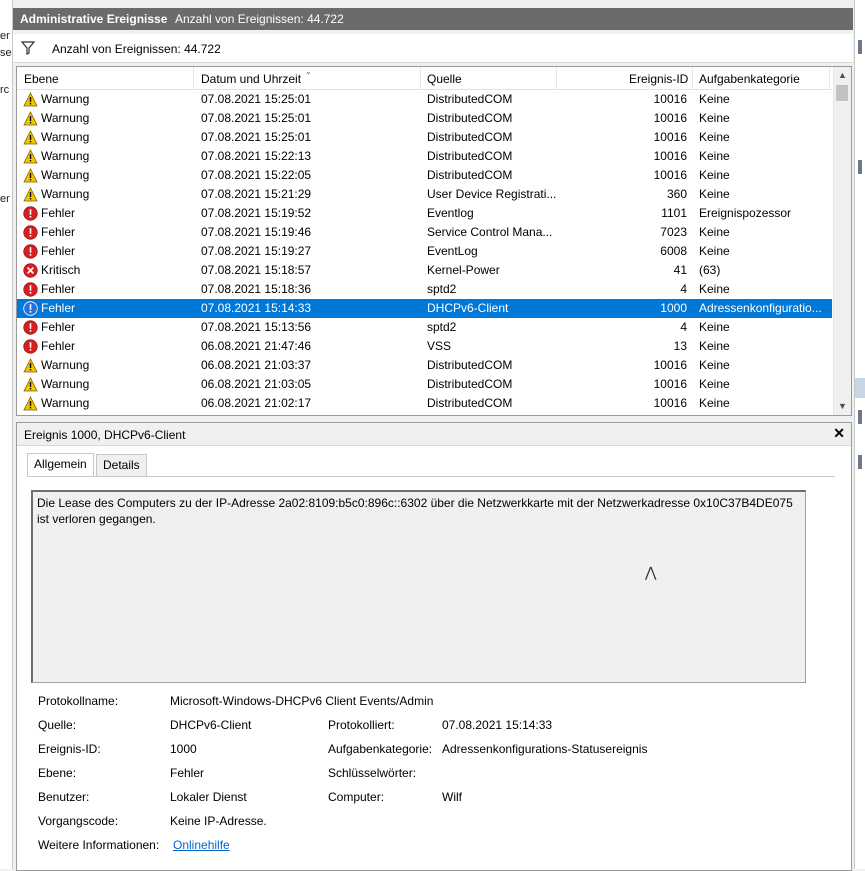 This screenshot has height=871, width=865. What do you see at coordinates (424, 327) in the screenshot?
I see `event-row: Fehler 07.08.2021 15:13:56 sptd2 4 Keine` at bounding box center [424, 327].